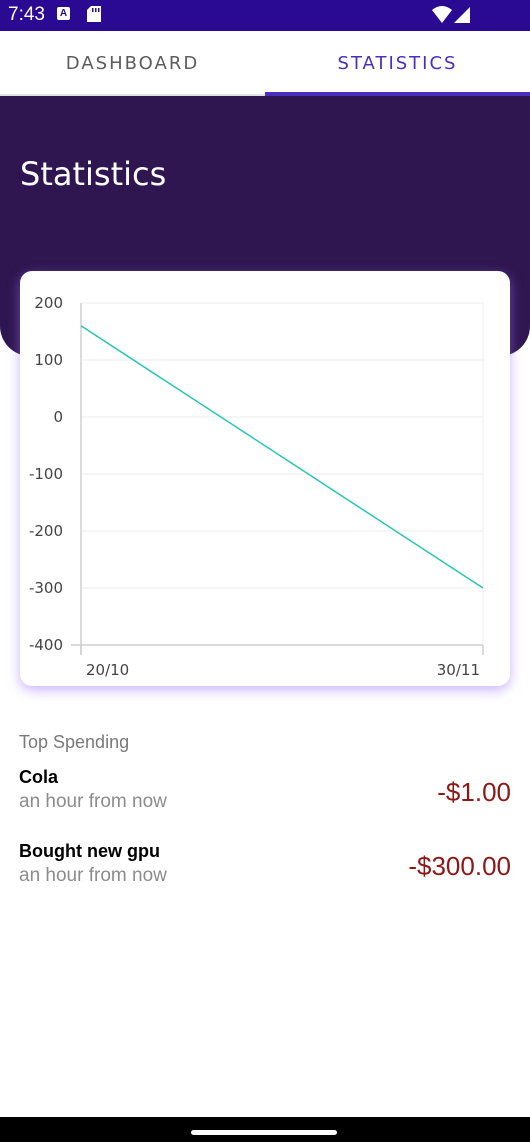 Image resolution: width=530 pixels, height=1142 pixels. What do you see at coordinates (459, 866) in the screenshot?
I see `spending-amount: -$300.00` at bounding box center [459, 866].